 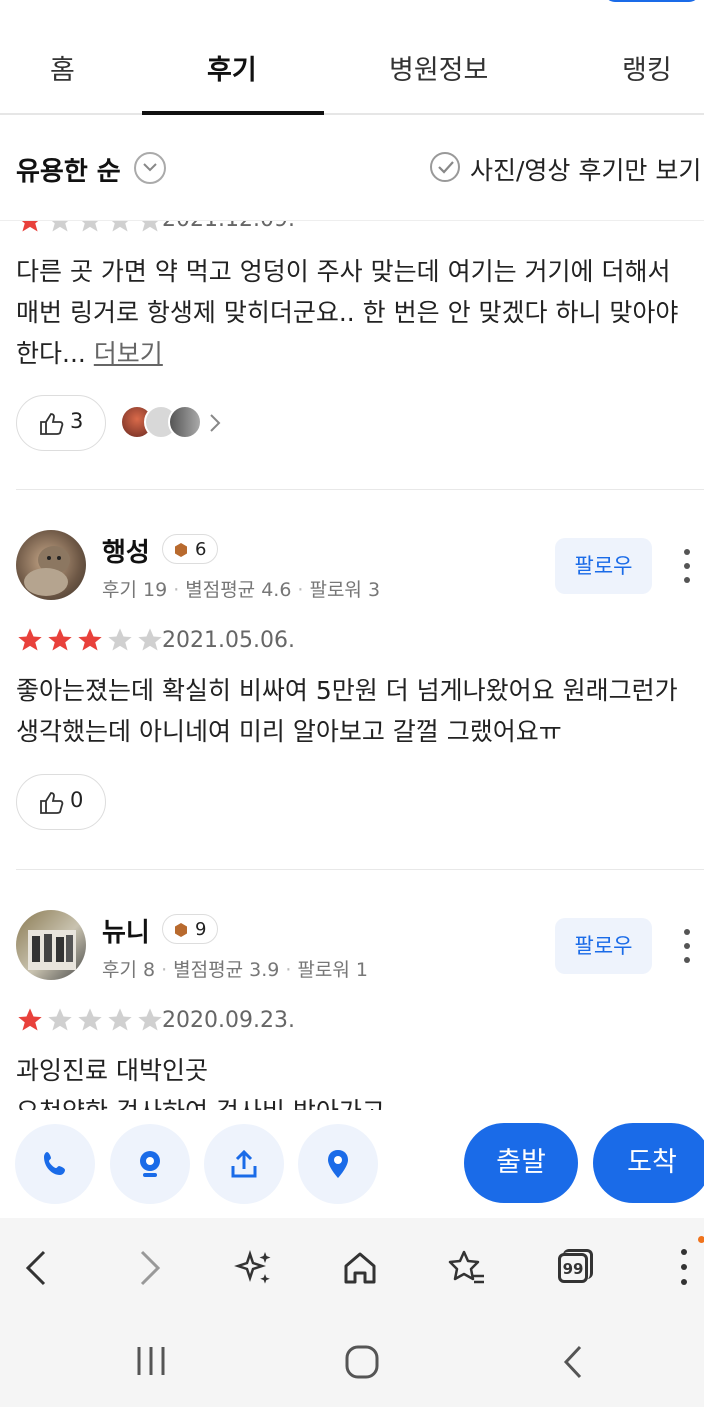 I want to click on like-count: 3, so click(x=77, y=421).